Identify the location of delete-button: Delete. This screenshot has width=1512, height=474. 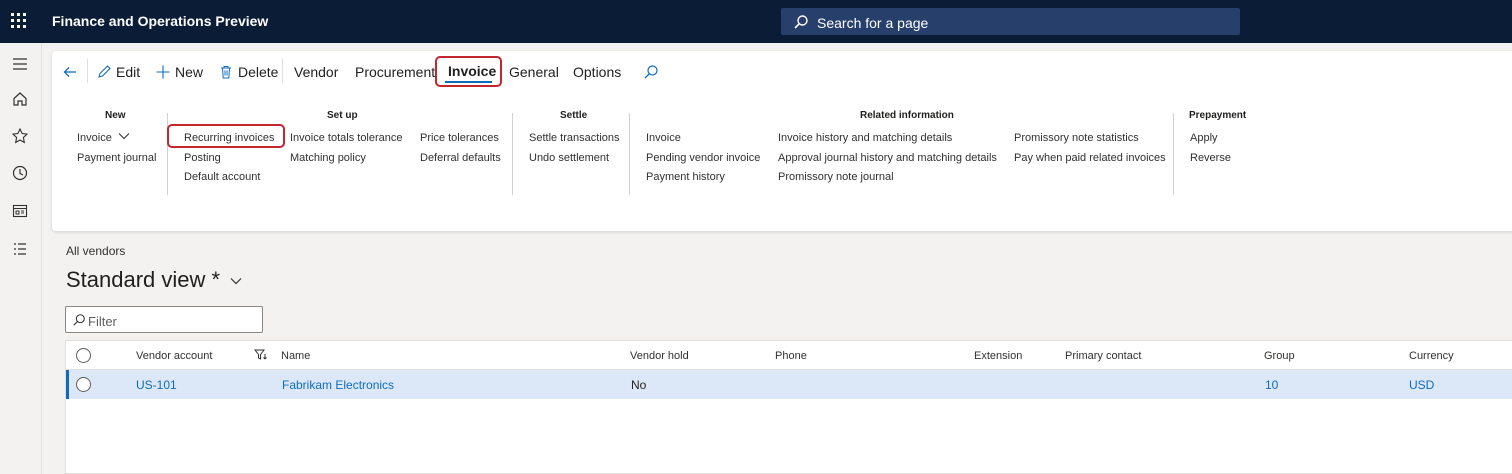
(248, 72).